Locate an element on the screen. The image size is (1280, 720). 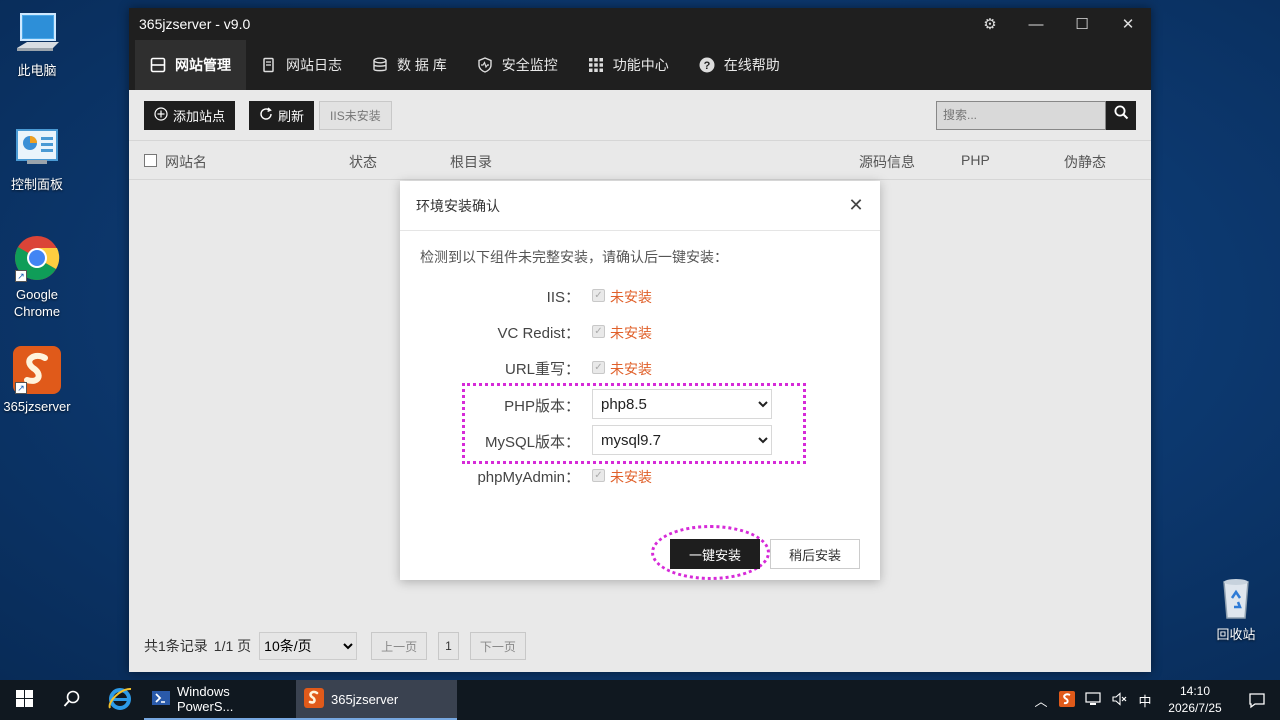
page-info: 1/1 页 is located at coordinates (232, 646).